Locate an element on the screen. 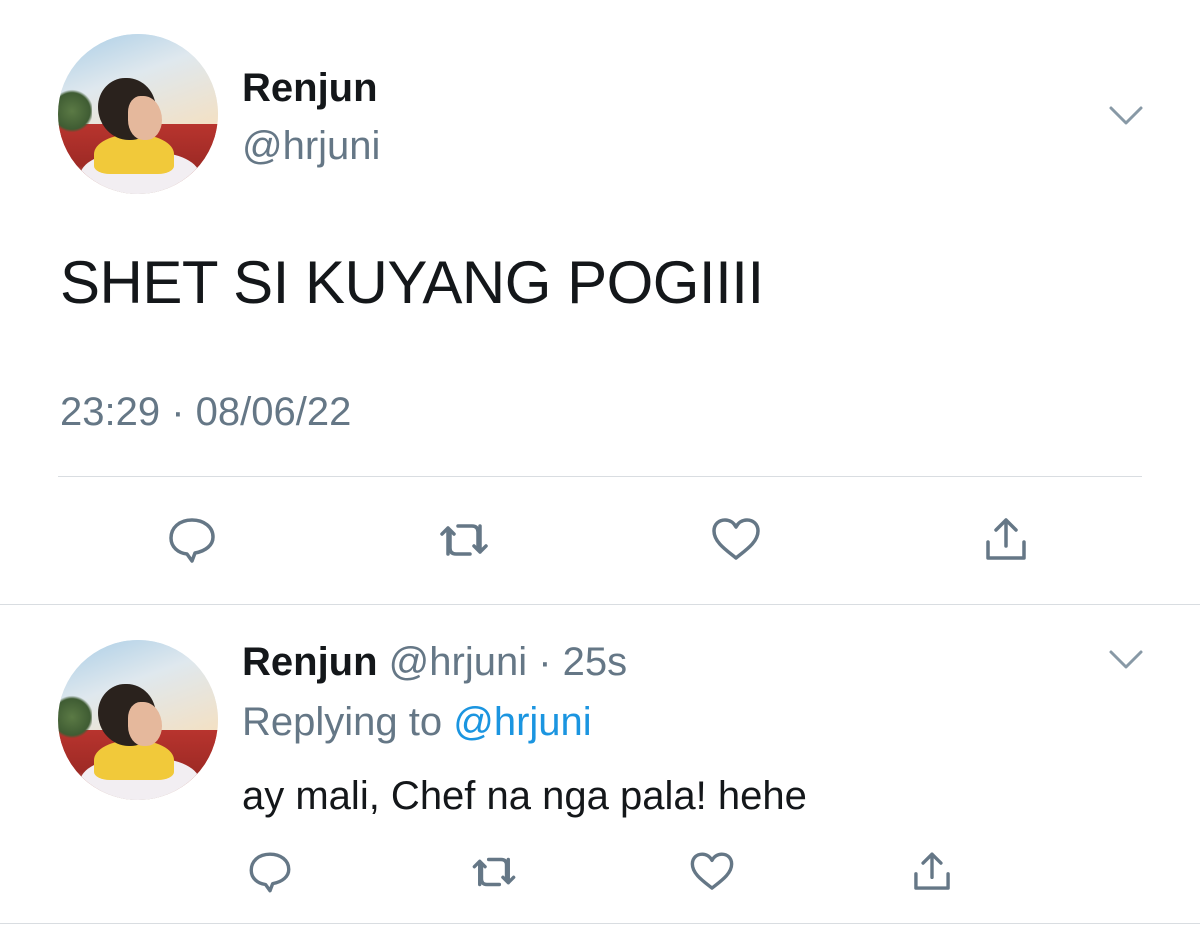 Image resolution: width=1200 pixels, height=926 pixels. reply-text: ay mali, Chef na nga pala! hehe is located at coordinates (524, 796).